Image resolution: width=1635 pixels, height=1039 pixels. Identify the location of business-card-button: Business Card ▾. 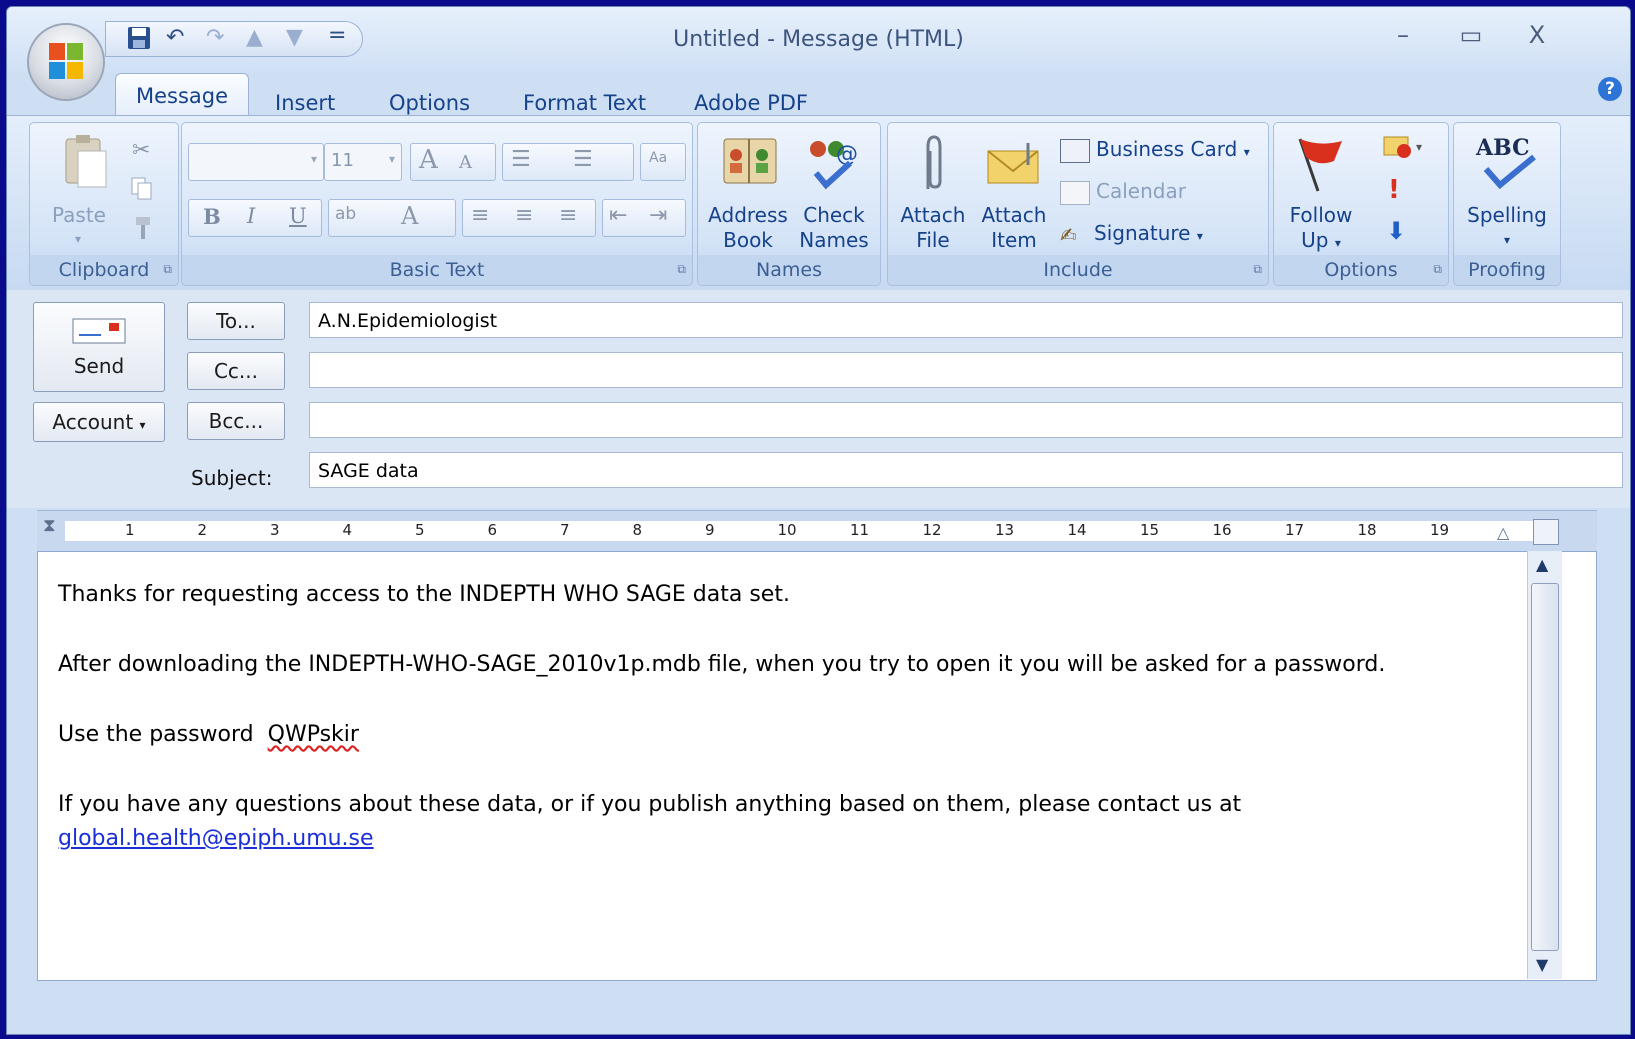
(1160, 151).